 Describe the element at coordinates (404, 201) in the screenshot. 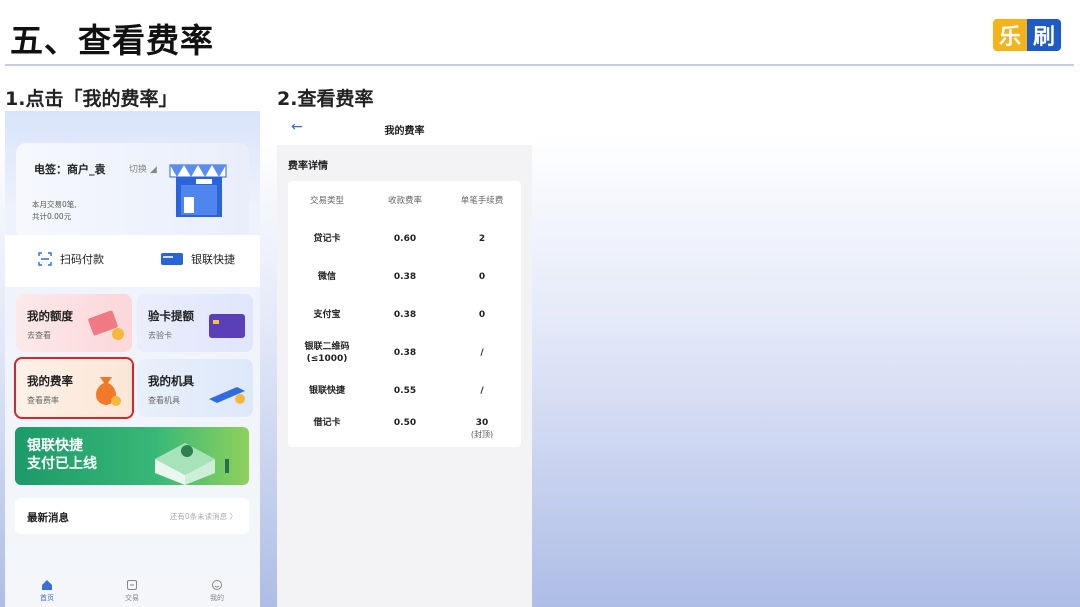

I see `column-header: 收款费率` at that location.